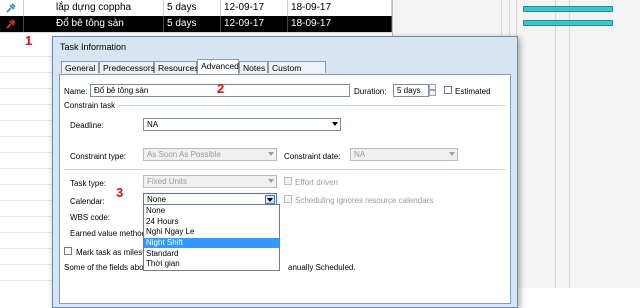 The height and width of the screenshot is (308, 640). What do you see at coordinates (87, 201) in the screenshot?
I see `calendar-label: Calendar:` at bounding box center [87, 201].